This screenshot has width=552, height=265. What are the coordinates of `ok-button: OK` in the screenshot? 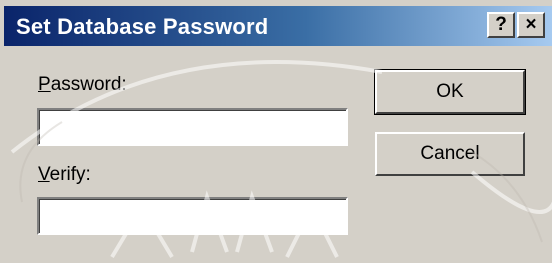 It's located at (450, 92).